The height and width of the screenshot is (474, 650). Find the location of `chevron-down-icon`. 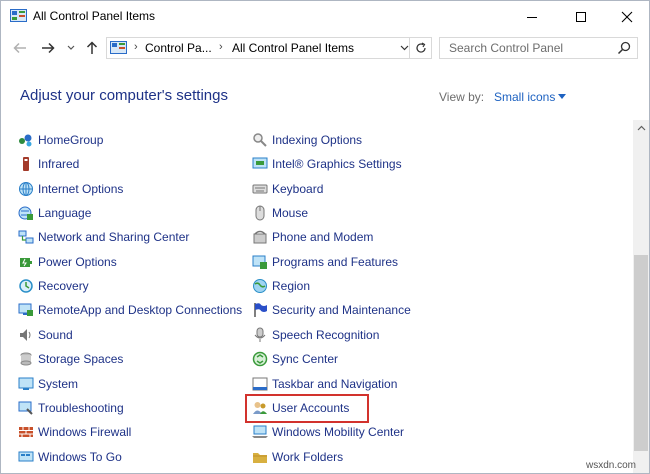

chevron-down-icon is located at coordinates (71, 47).